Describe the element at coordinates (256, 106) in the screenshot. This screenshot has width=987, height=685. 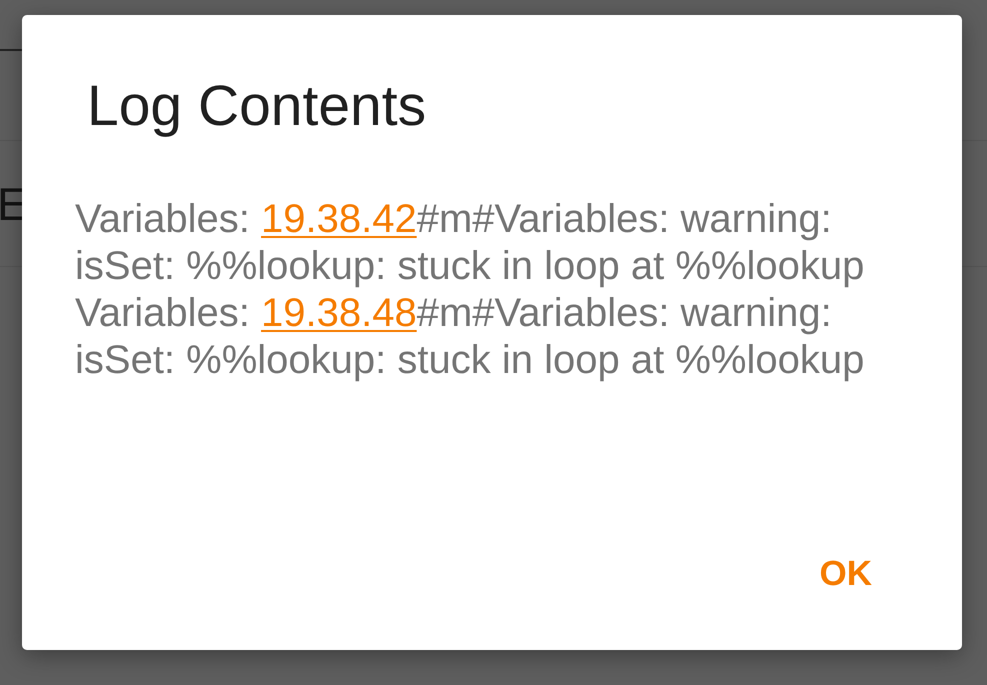
I see `dialog-title: Log Contents` at that location.